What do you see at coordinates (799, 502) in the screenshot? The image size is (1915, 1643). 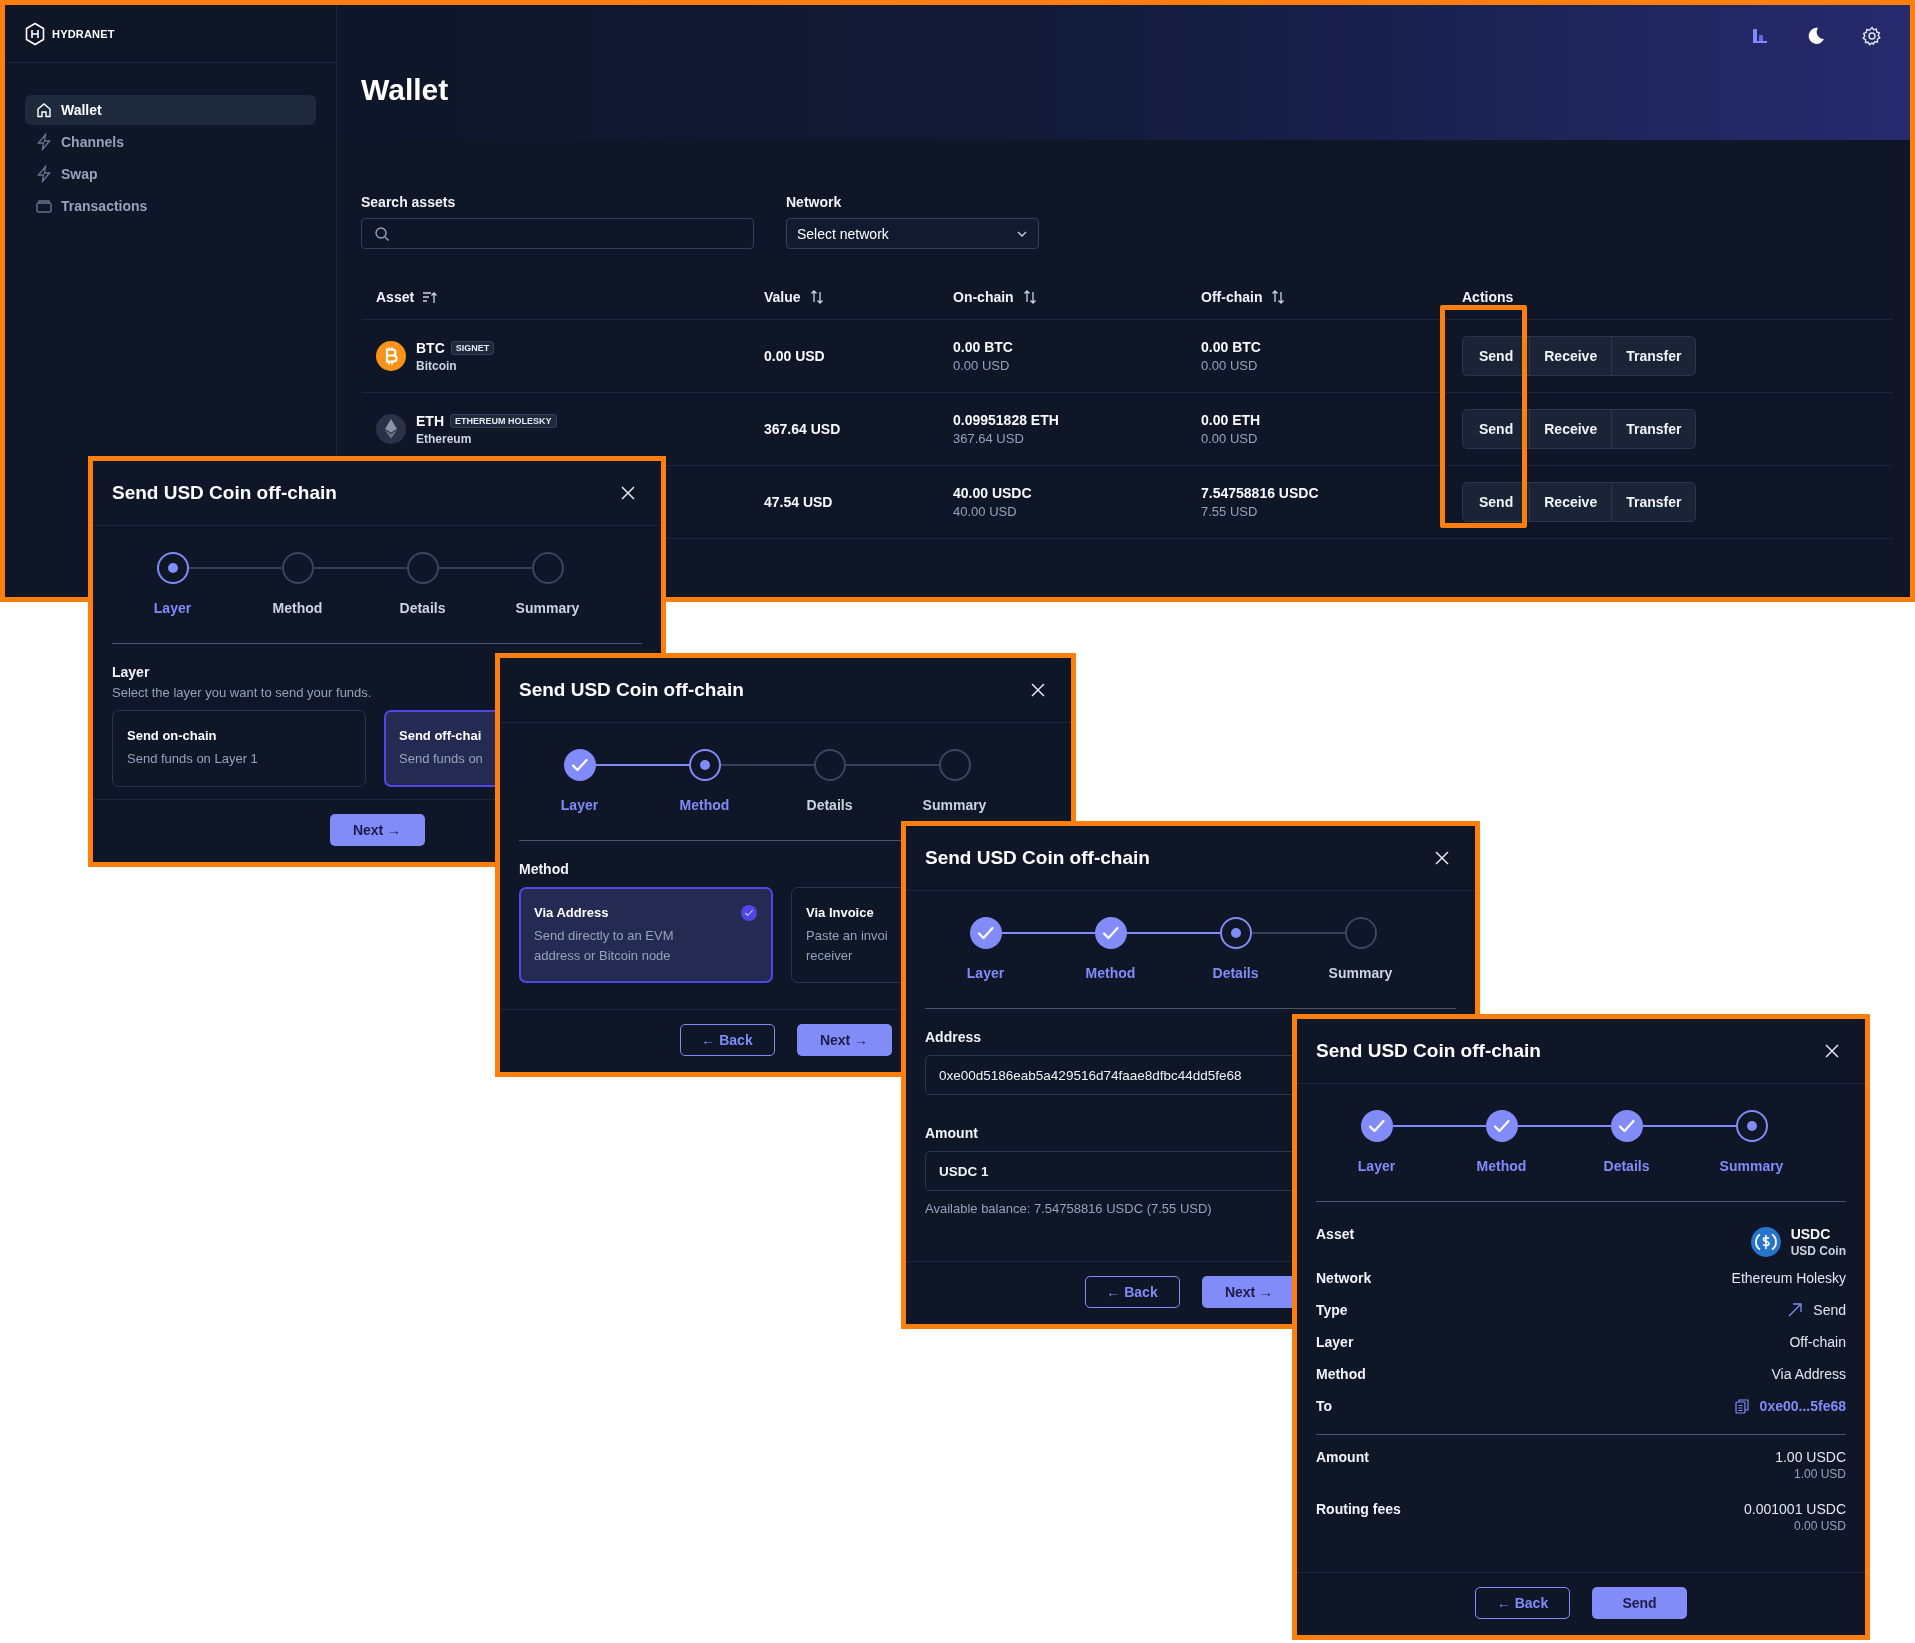 I see `value-cell-text: 47.54 USD` at bounding box center [799, 502].